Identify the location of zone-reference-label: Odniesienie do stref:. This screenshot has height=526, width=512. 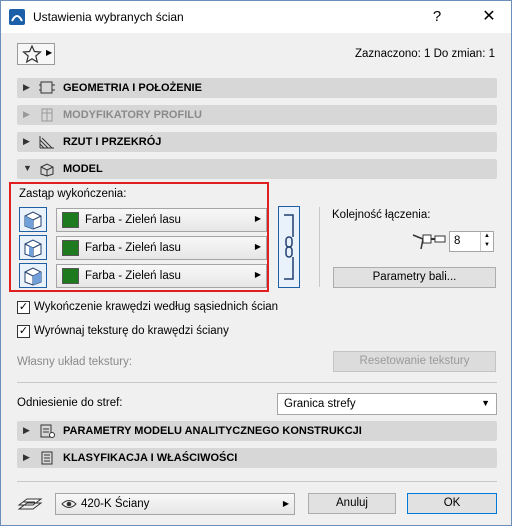
(70, 403).